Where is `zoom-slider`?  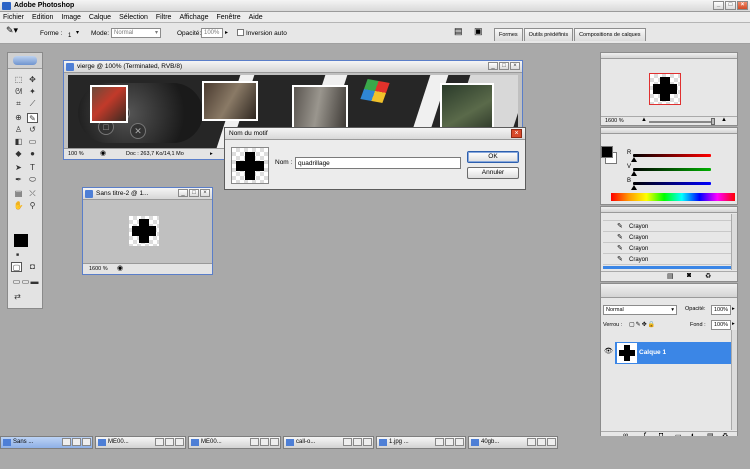
zoom-slider is located at coordinates (681, 122).